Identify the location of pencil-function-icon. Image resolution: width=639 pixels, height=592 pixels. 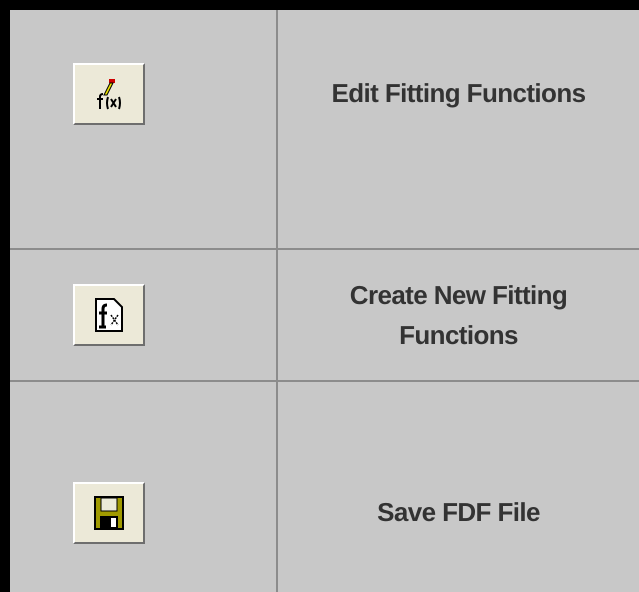
(109, 94).